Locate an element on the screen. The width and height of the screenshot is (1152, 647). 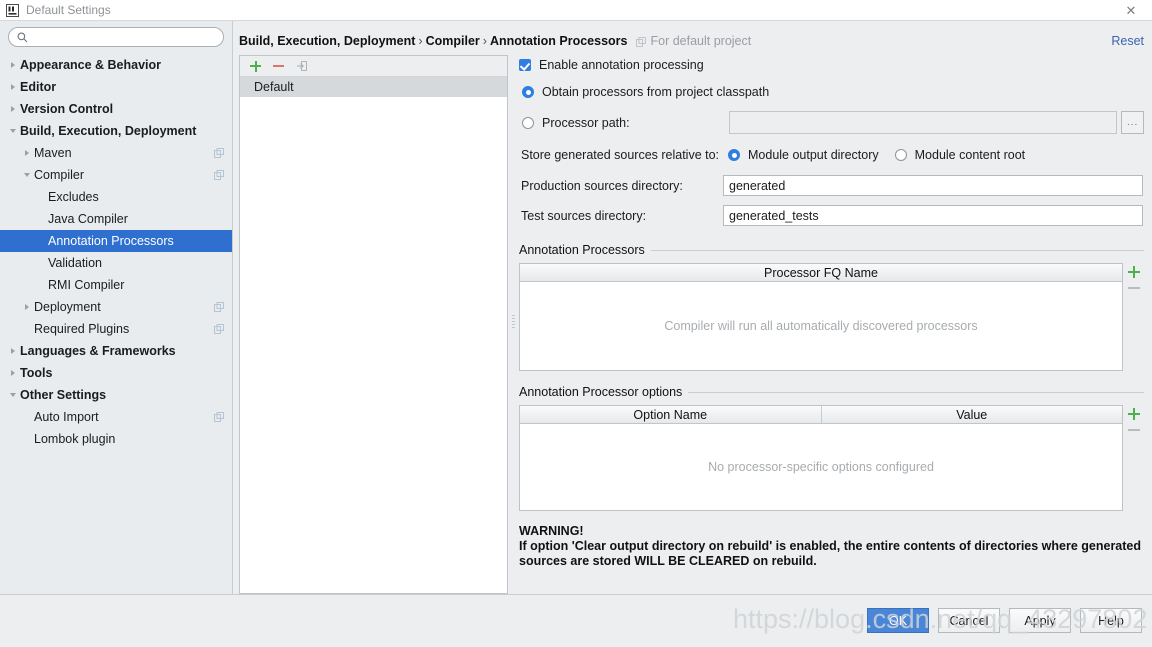
sidebar-item-label: Appearance & Behavior is located at coordinates (91, 65).